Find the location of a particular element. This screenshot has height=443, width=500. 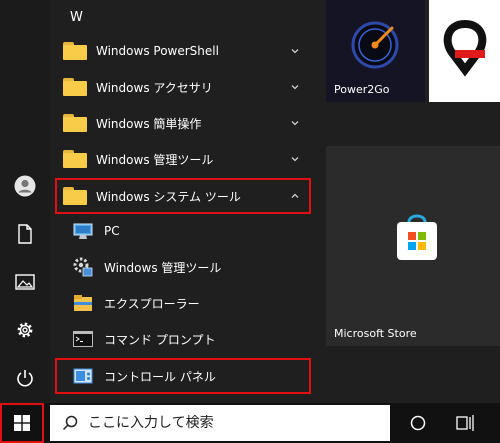

tile-label: Power2Go is located at coordinates (362, 89).